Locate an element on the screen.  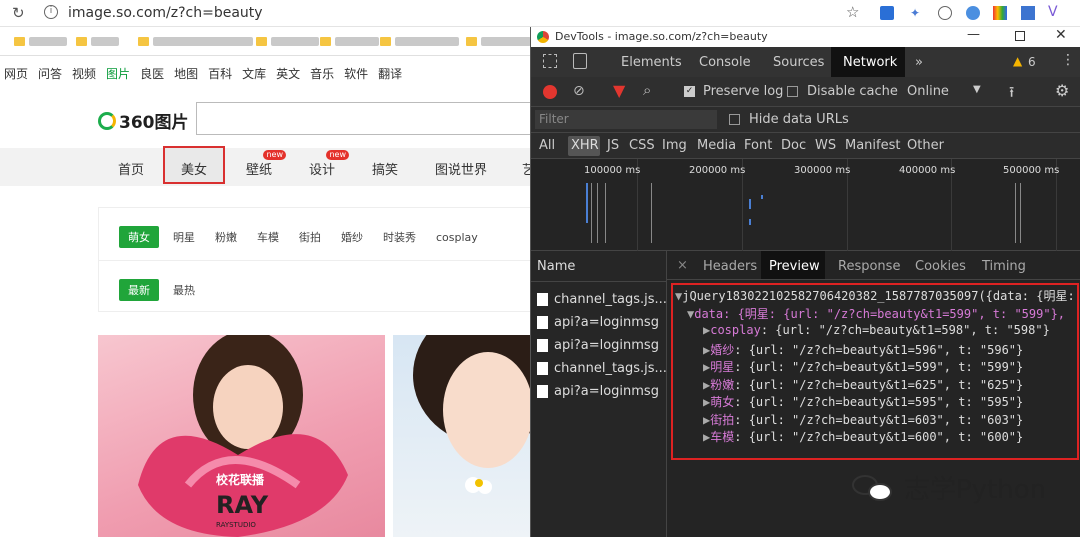
gear-icon: ⚙ is located at coordinates (1062, 90).